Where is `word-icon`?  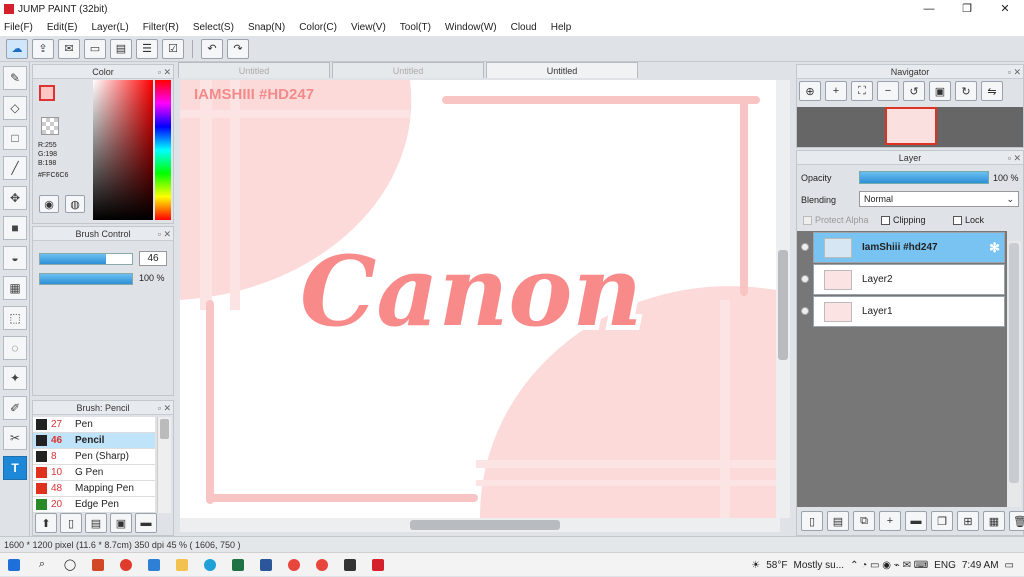 word-icon is located at coordinates (266, 565).